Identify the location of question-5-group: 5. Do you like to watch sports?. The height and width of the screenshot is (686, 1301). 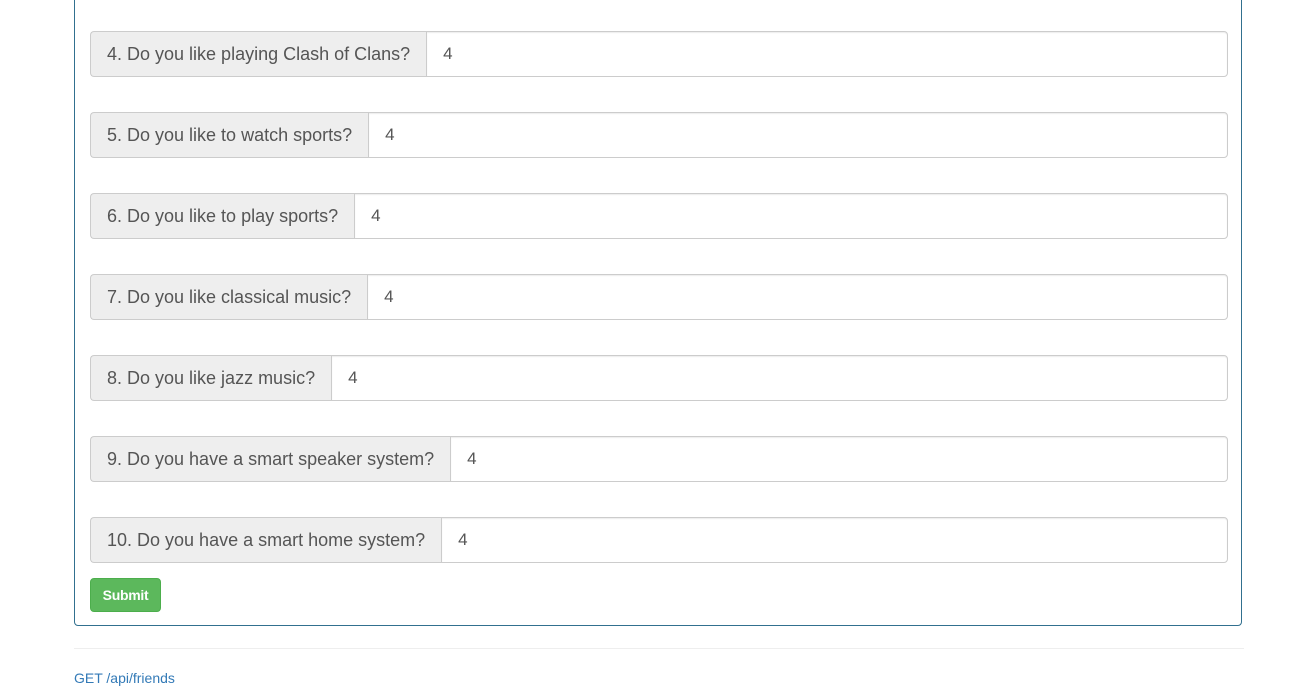
(659, 135).